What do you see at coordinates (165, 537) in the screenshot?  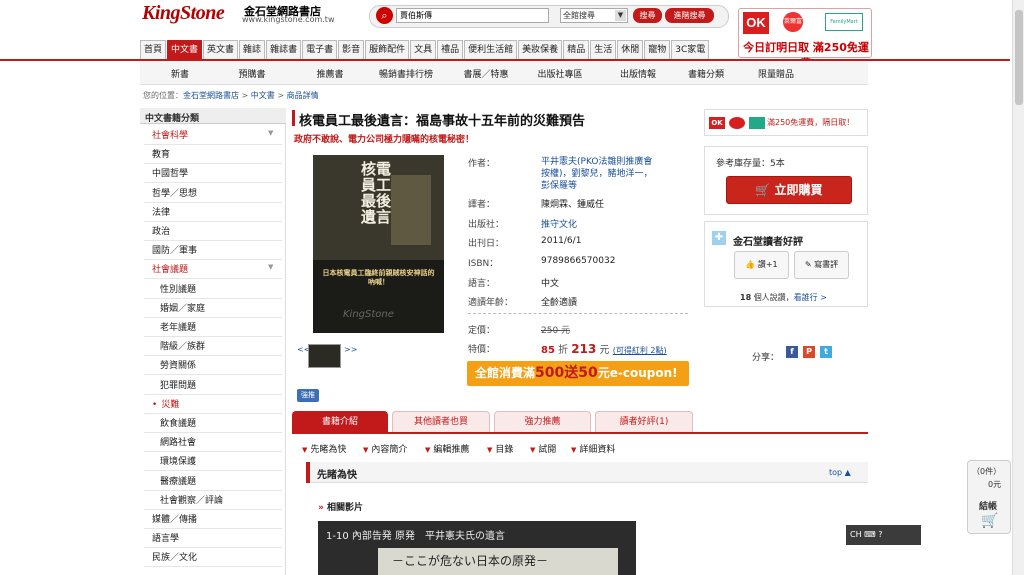 I see `sidebar-item: 語言學` at bounding box center [165, 537].